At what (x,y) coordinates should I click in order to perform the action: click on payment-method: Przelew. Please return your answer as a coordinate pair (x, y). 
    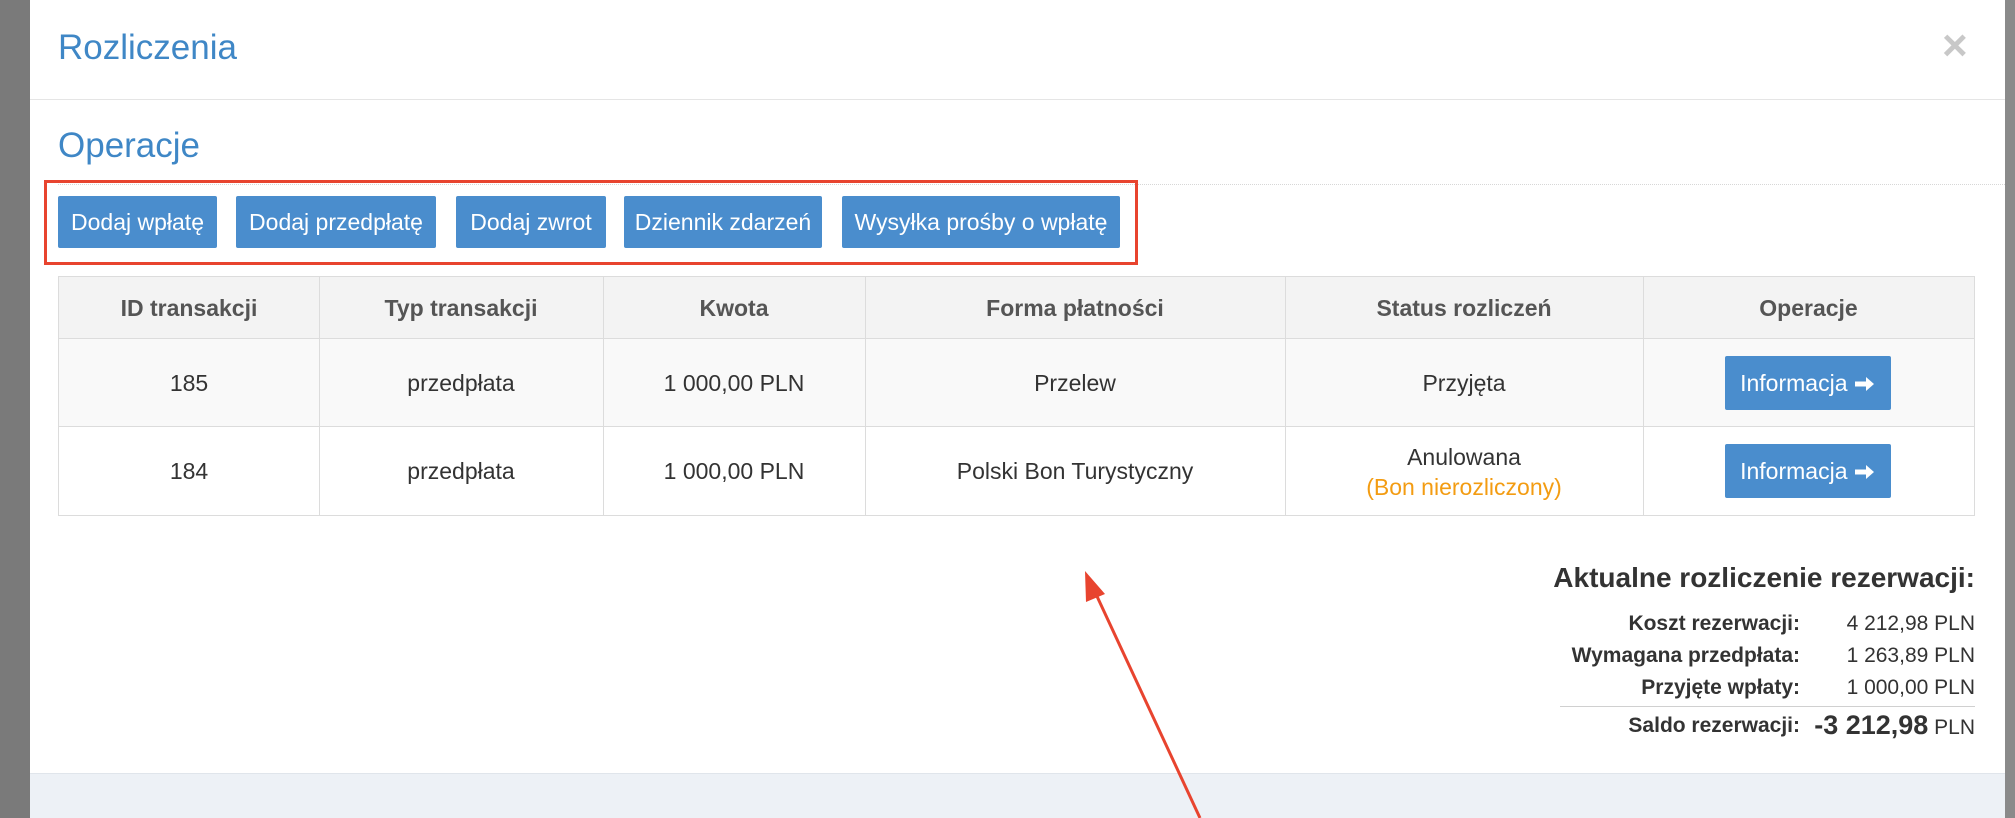
    Looking at the image, I should click on (1075, 383).